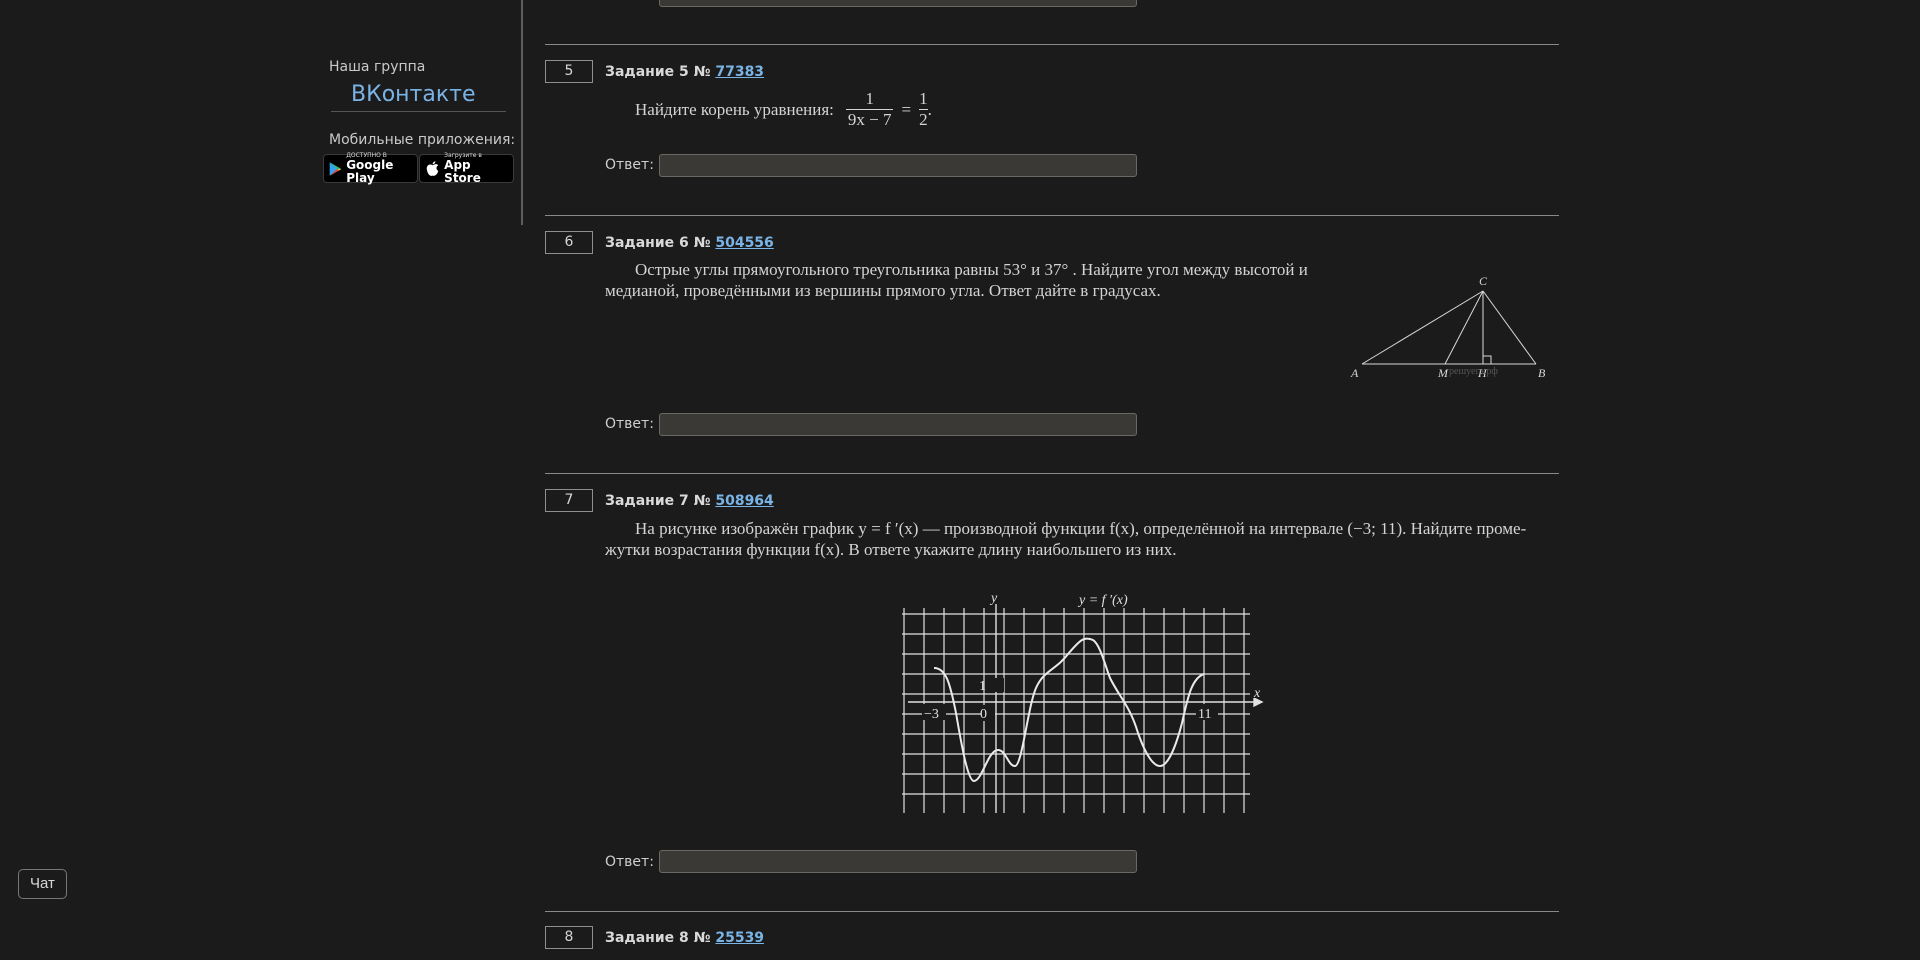  Describe the element at coordinates (739, 938) in the screenshot. I see `task-id-link-8: 25539` at that location.